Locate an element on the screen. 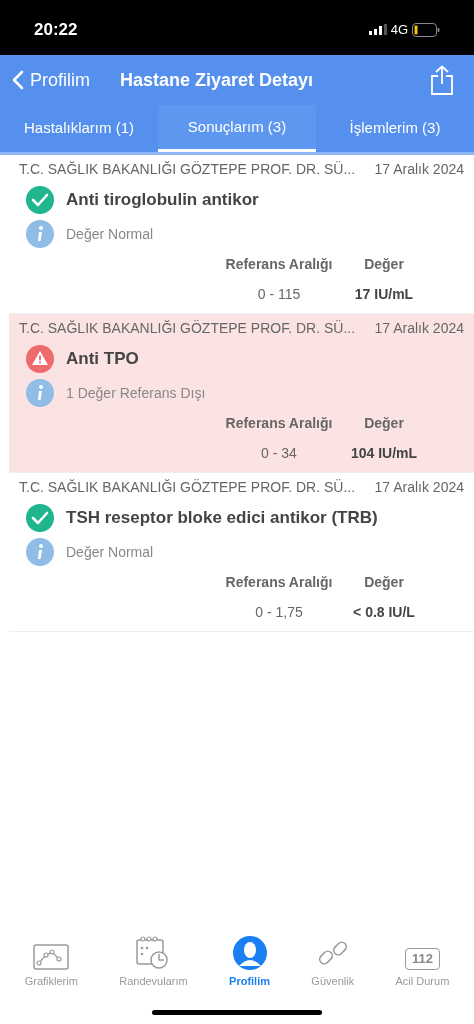  network-label: 4G is located at coordinates (399, 29).